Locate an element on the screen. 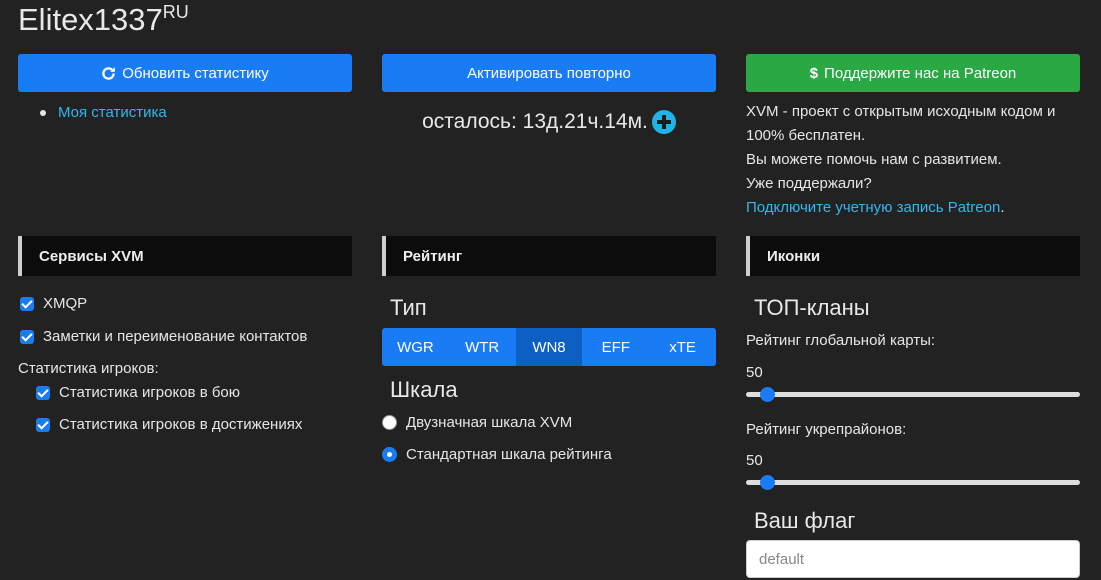 This screenshot has width=1101, height=580. refresh-stats-label: Обновить статистику is located at coordinates (195, 73).